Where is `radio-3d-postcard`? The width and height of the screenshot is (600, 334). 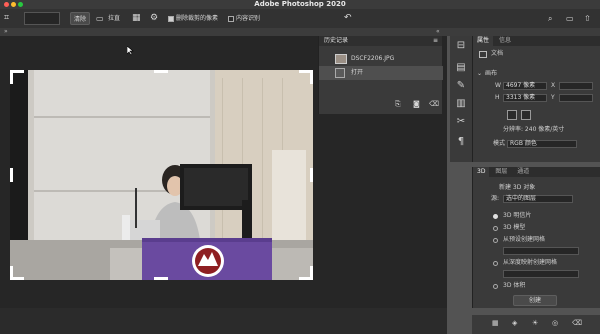 radio-3d-postcard is located at coordinates (495, 216).